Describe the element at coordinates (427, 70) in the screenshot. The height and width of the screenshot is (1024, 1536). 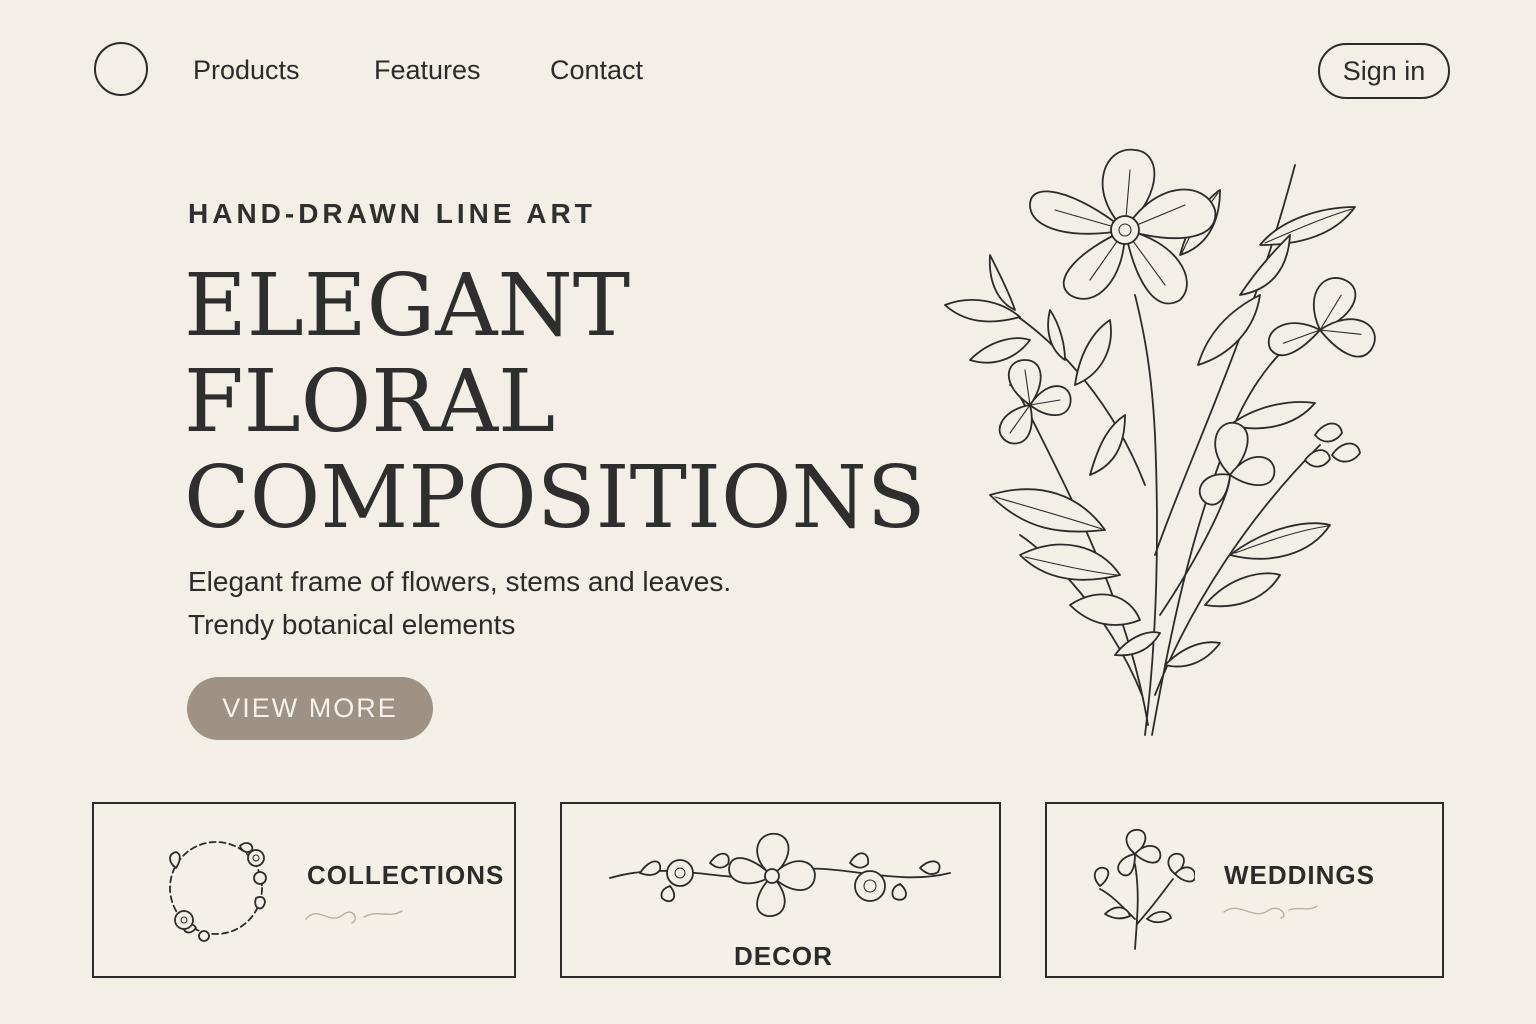
I see `nav-link-features: Features` at that location.